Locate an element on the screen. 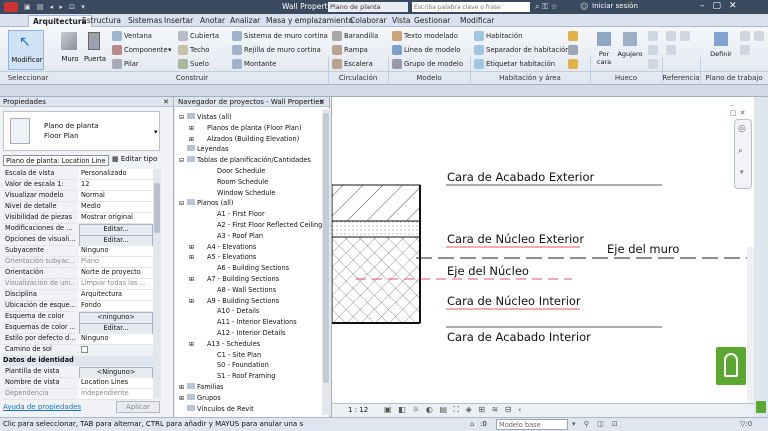  quick-access-icons: ▣ ▤ ◂ ▸ ⊡ ▾ is located at coordinates (55, 7).